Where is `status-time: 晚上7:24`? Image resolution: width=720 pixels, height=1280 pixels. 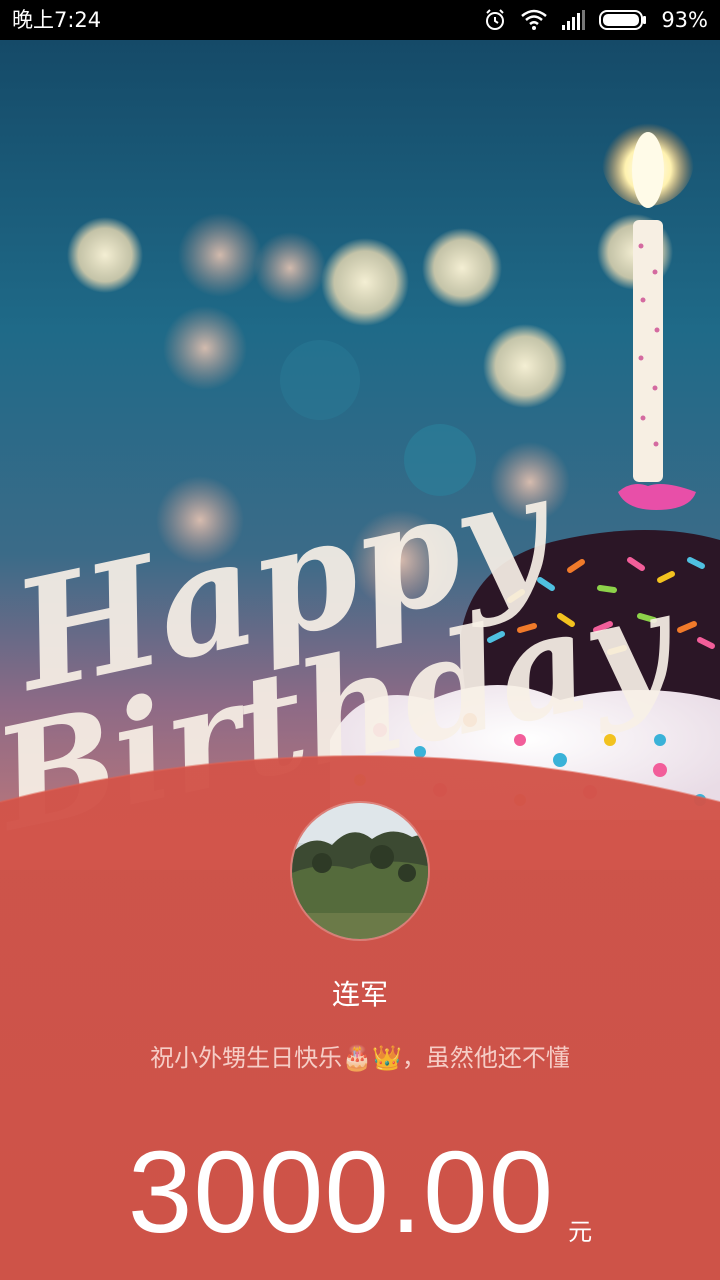 status-time: 晚上7:24 is located at coordinates (57, 20).